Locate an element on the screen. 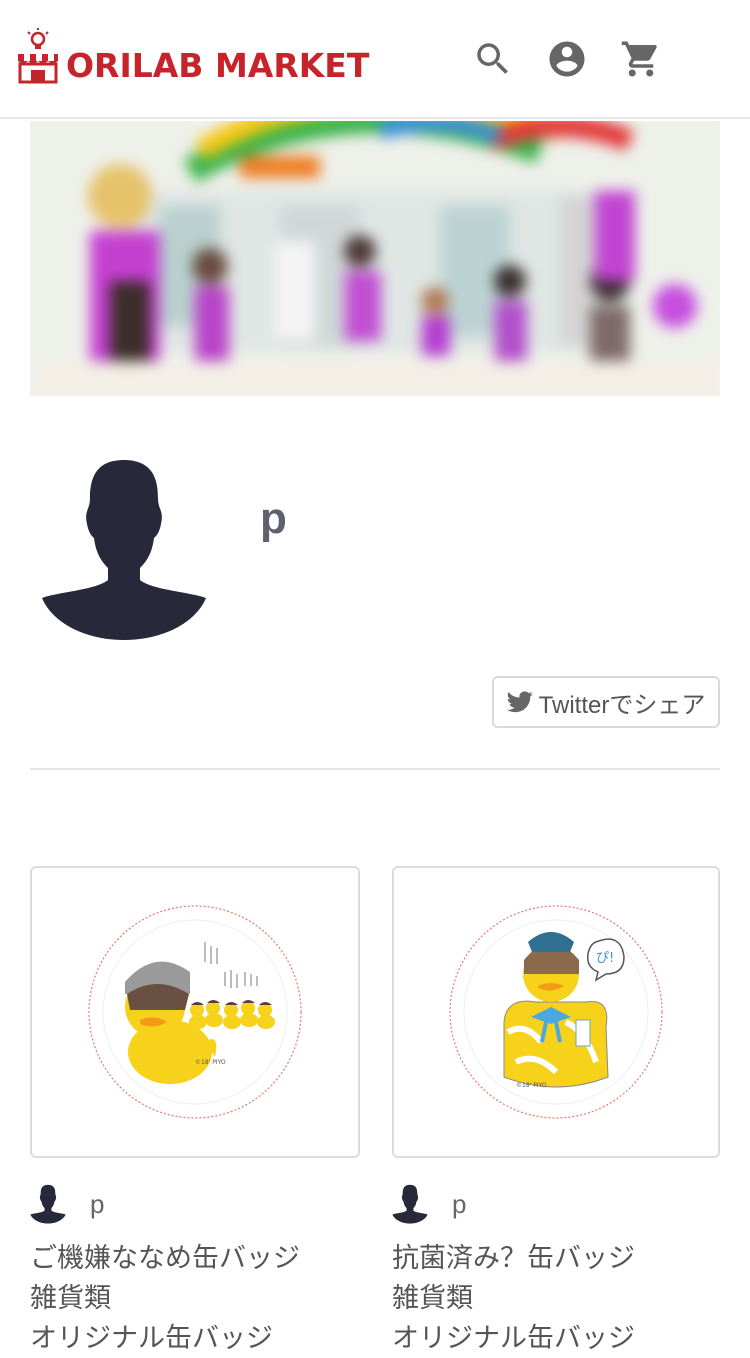  product-title: 抗菌済み？缶バッジ is located at coordinates (556, 1258).